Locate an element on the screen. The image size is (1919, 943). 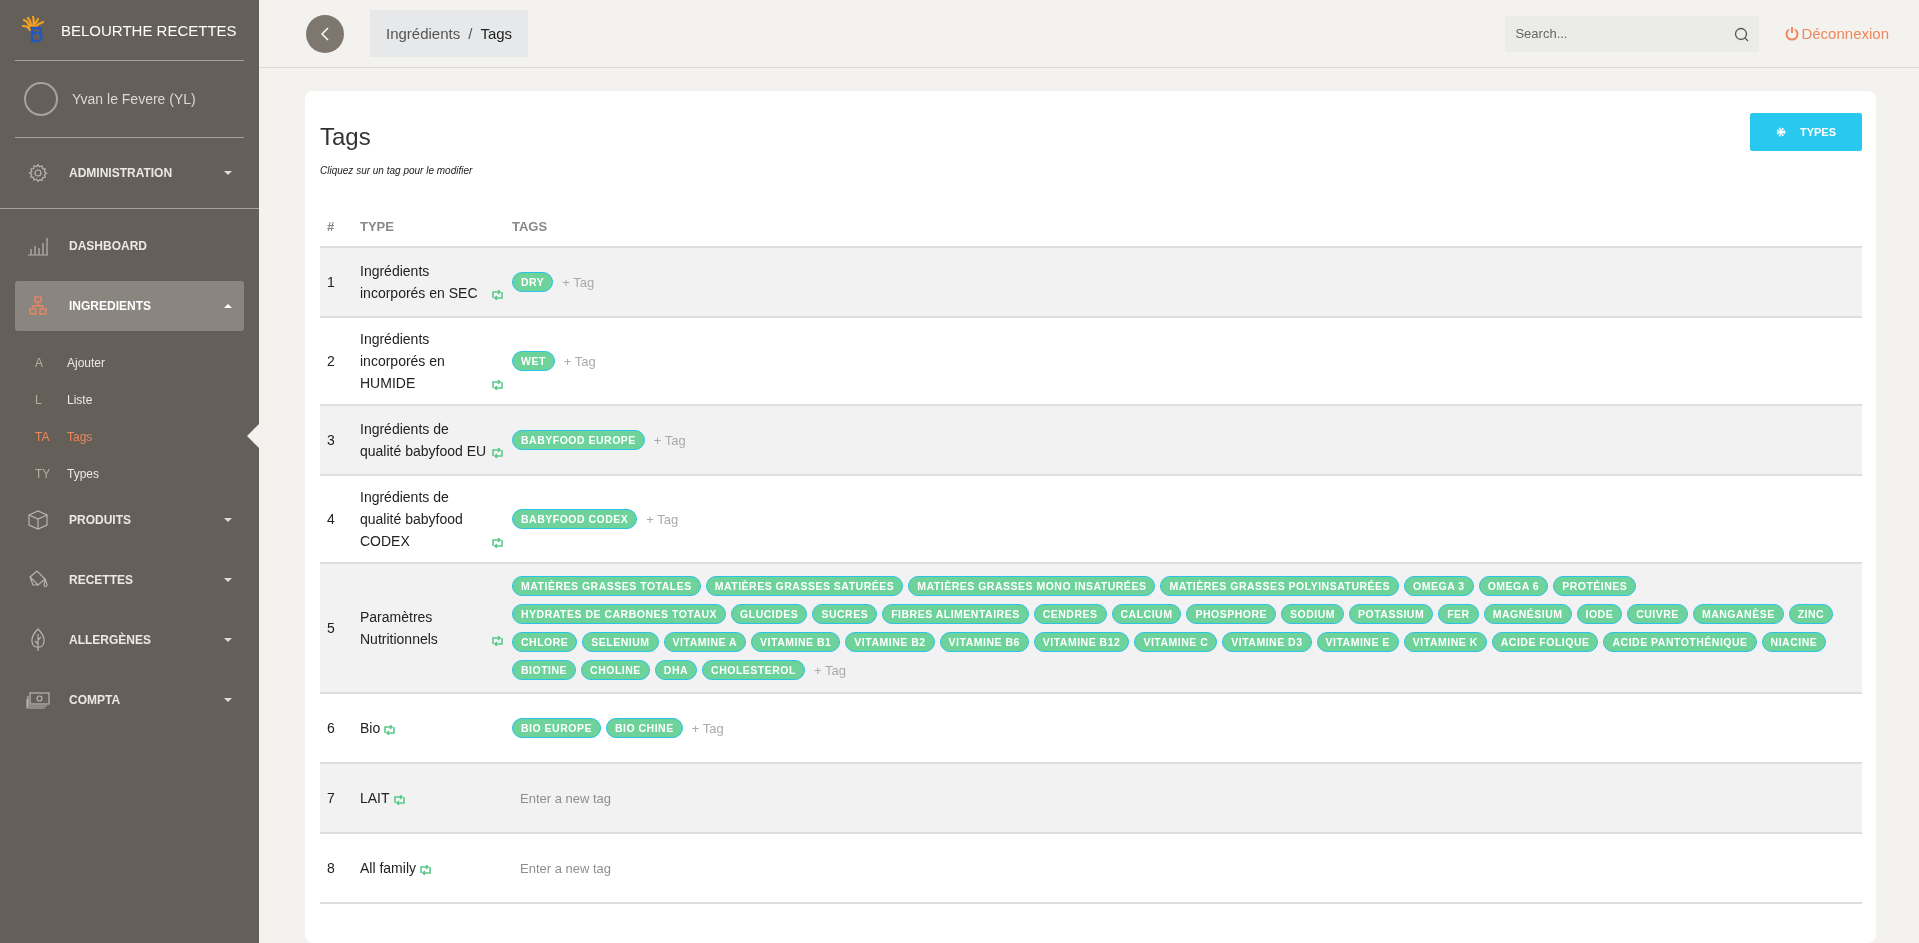
tag-chip: VITAMINE E is located at coordinates (1357, 642).